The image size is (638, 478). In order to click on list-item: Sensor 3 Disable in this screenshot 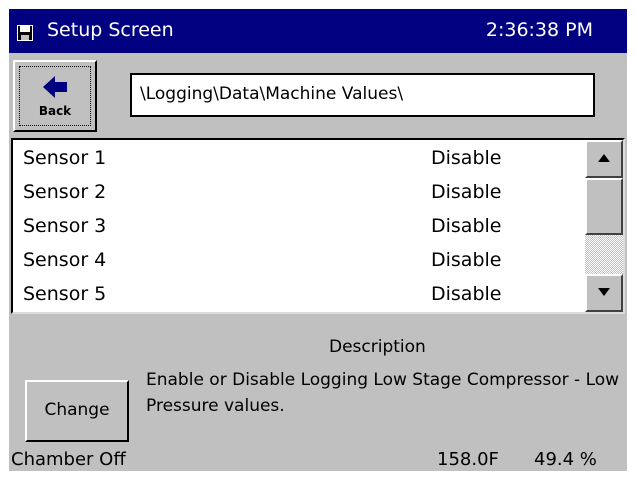, I will do `click(303, 227)`.